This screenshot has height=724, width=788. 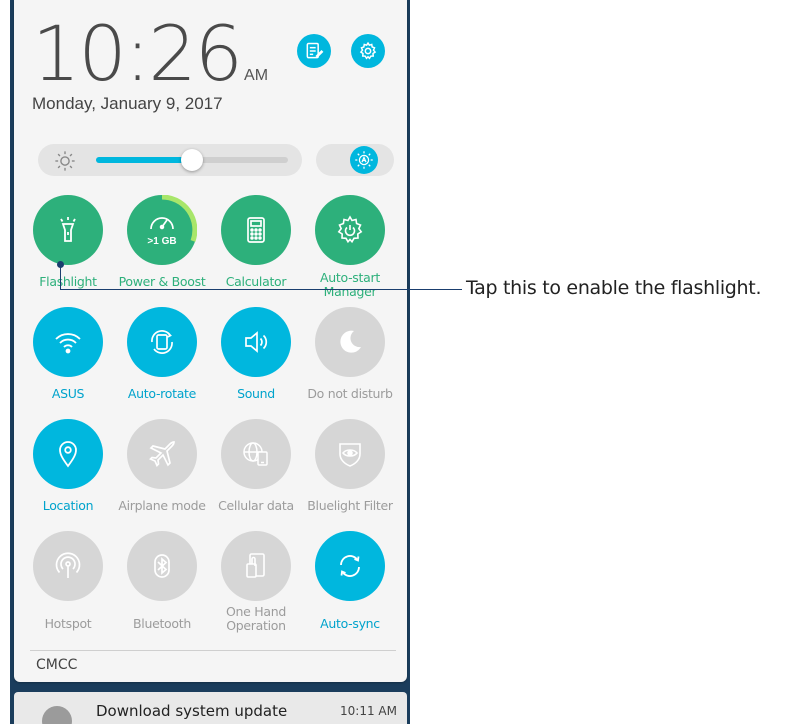 I want to click on tile-cellular-data: Cellular data, so click(x=256, y=466).